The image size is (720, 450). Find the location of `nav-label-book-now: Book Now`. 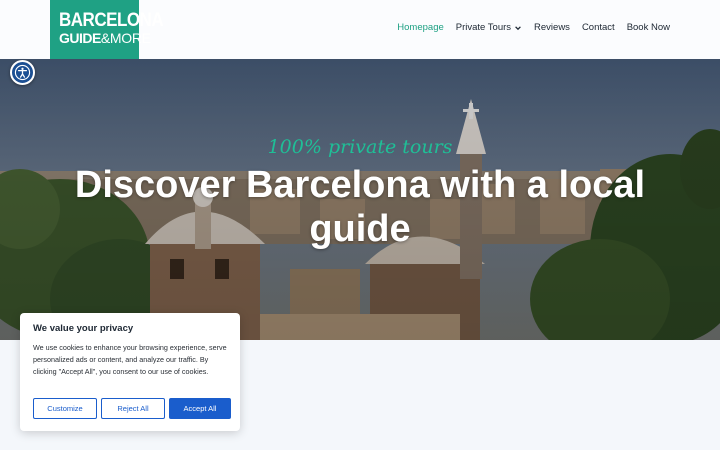

nav-label-book-now: Book Now is located at coordinates (648, 27).